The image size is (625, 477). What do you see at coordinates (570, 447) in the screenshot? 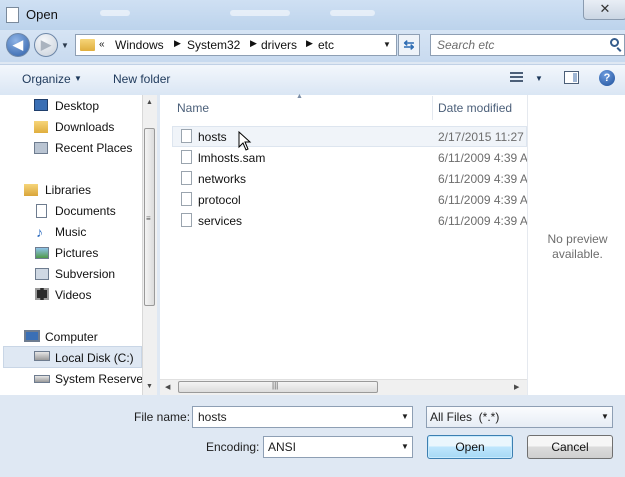
I see `cancel-button: Cancel` at bounding box center [570, 447].